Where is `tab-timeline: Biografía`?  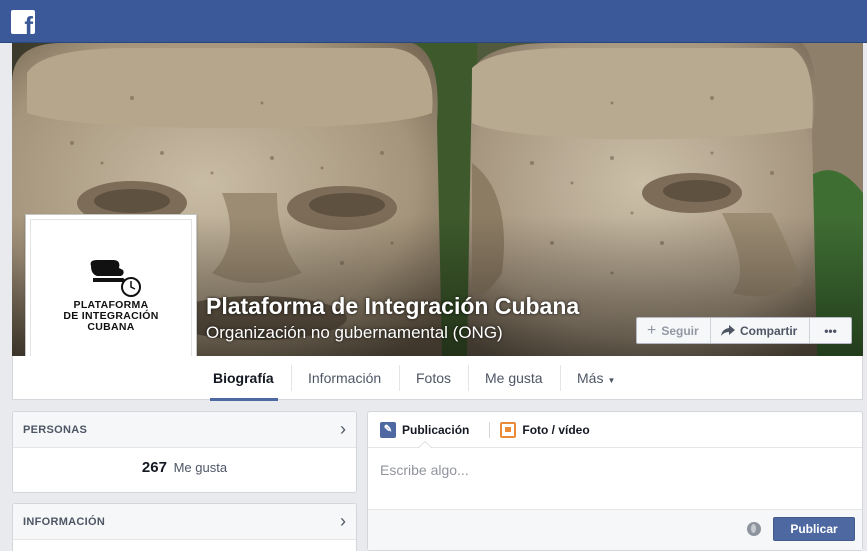
tab-timeline: Biografía is located at coordinates (244, 378).